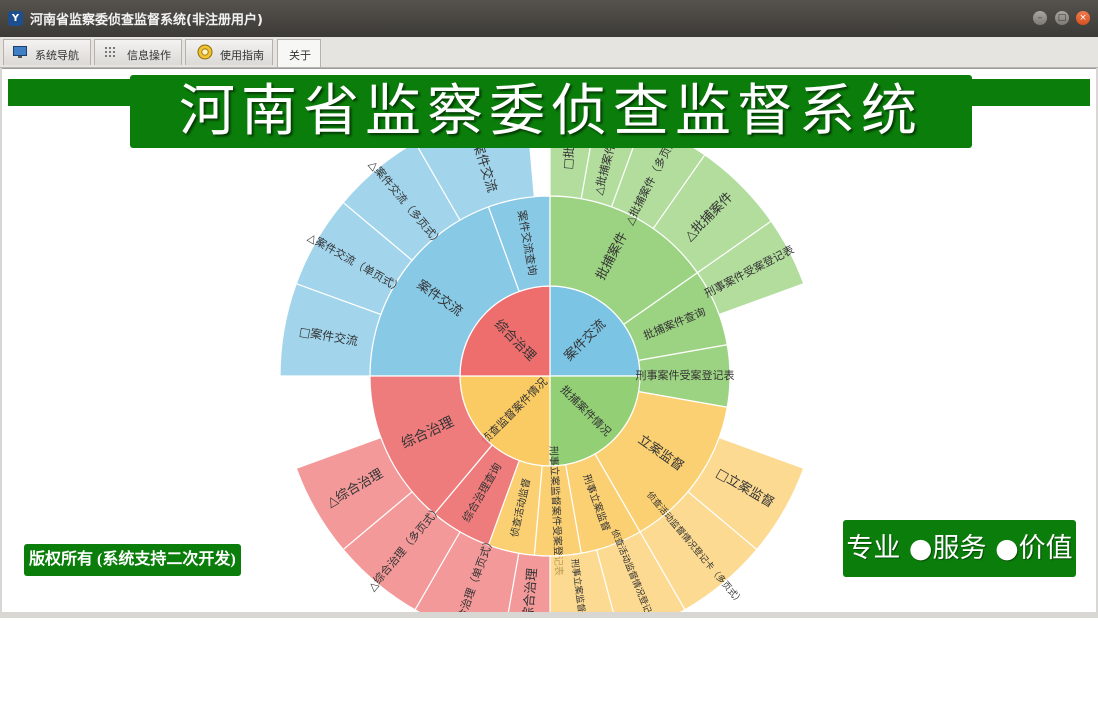  Describe the element at coordinates (110, 52) in the screenshot. I see `grid-icon` at that location.